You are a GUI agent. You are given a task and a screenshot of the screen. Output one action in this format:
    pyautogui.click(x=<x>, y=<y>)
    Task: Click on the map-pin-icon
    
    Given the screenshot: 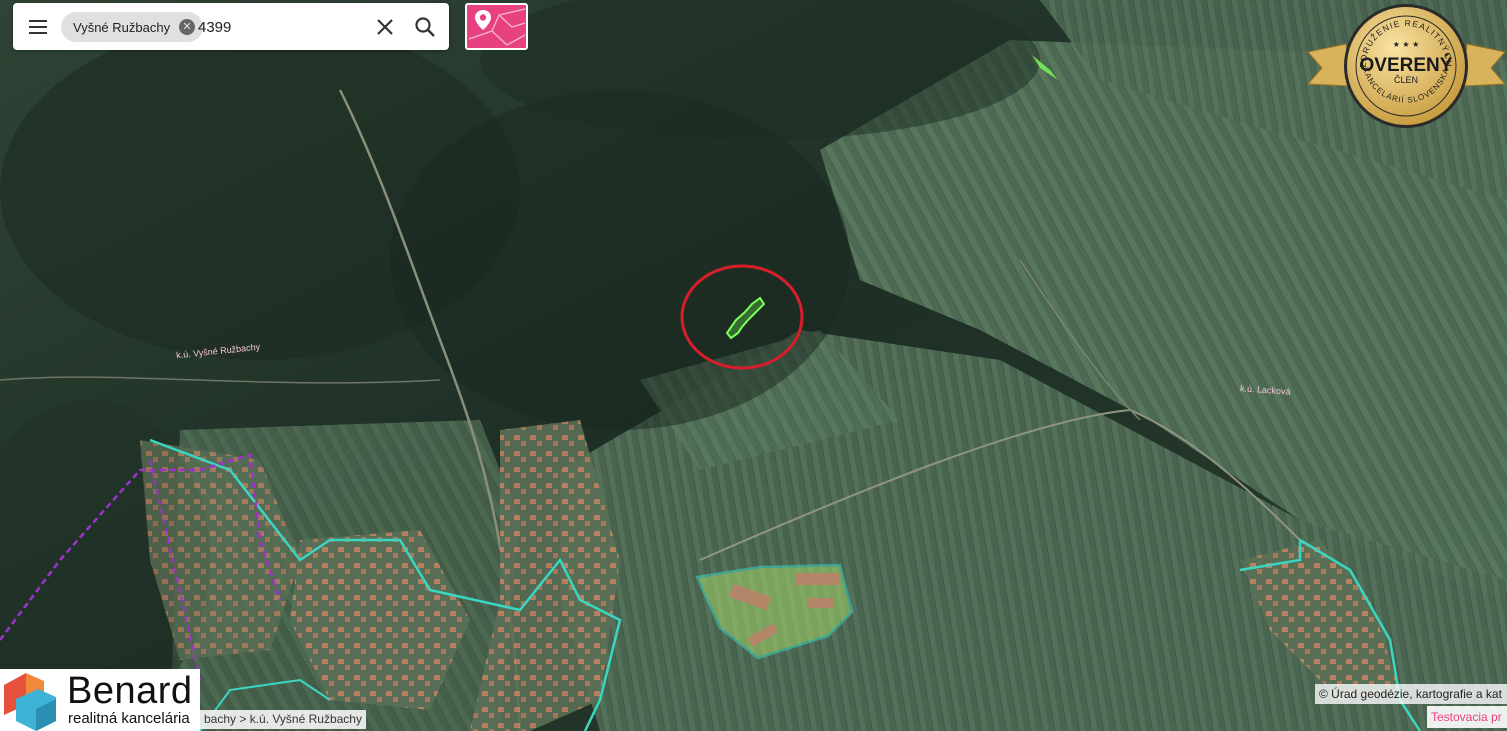 What is the action you would take?
    pyautogui.click(x=497, y=27)
    